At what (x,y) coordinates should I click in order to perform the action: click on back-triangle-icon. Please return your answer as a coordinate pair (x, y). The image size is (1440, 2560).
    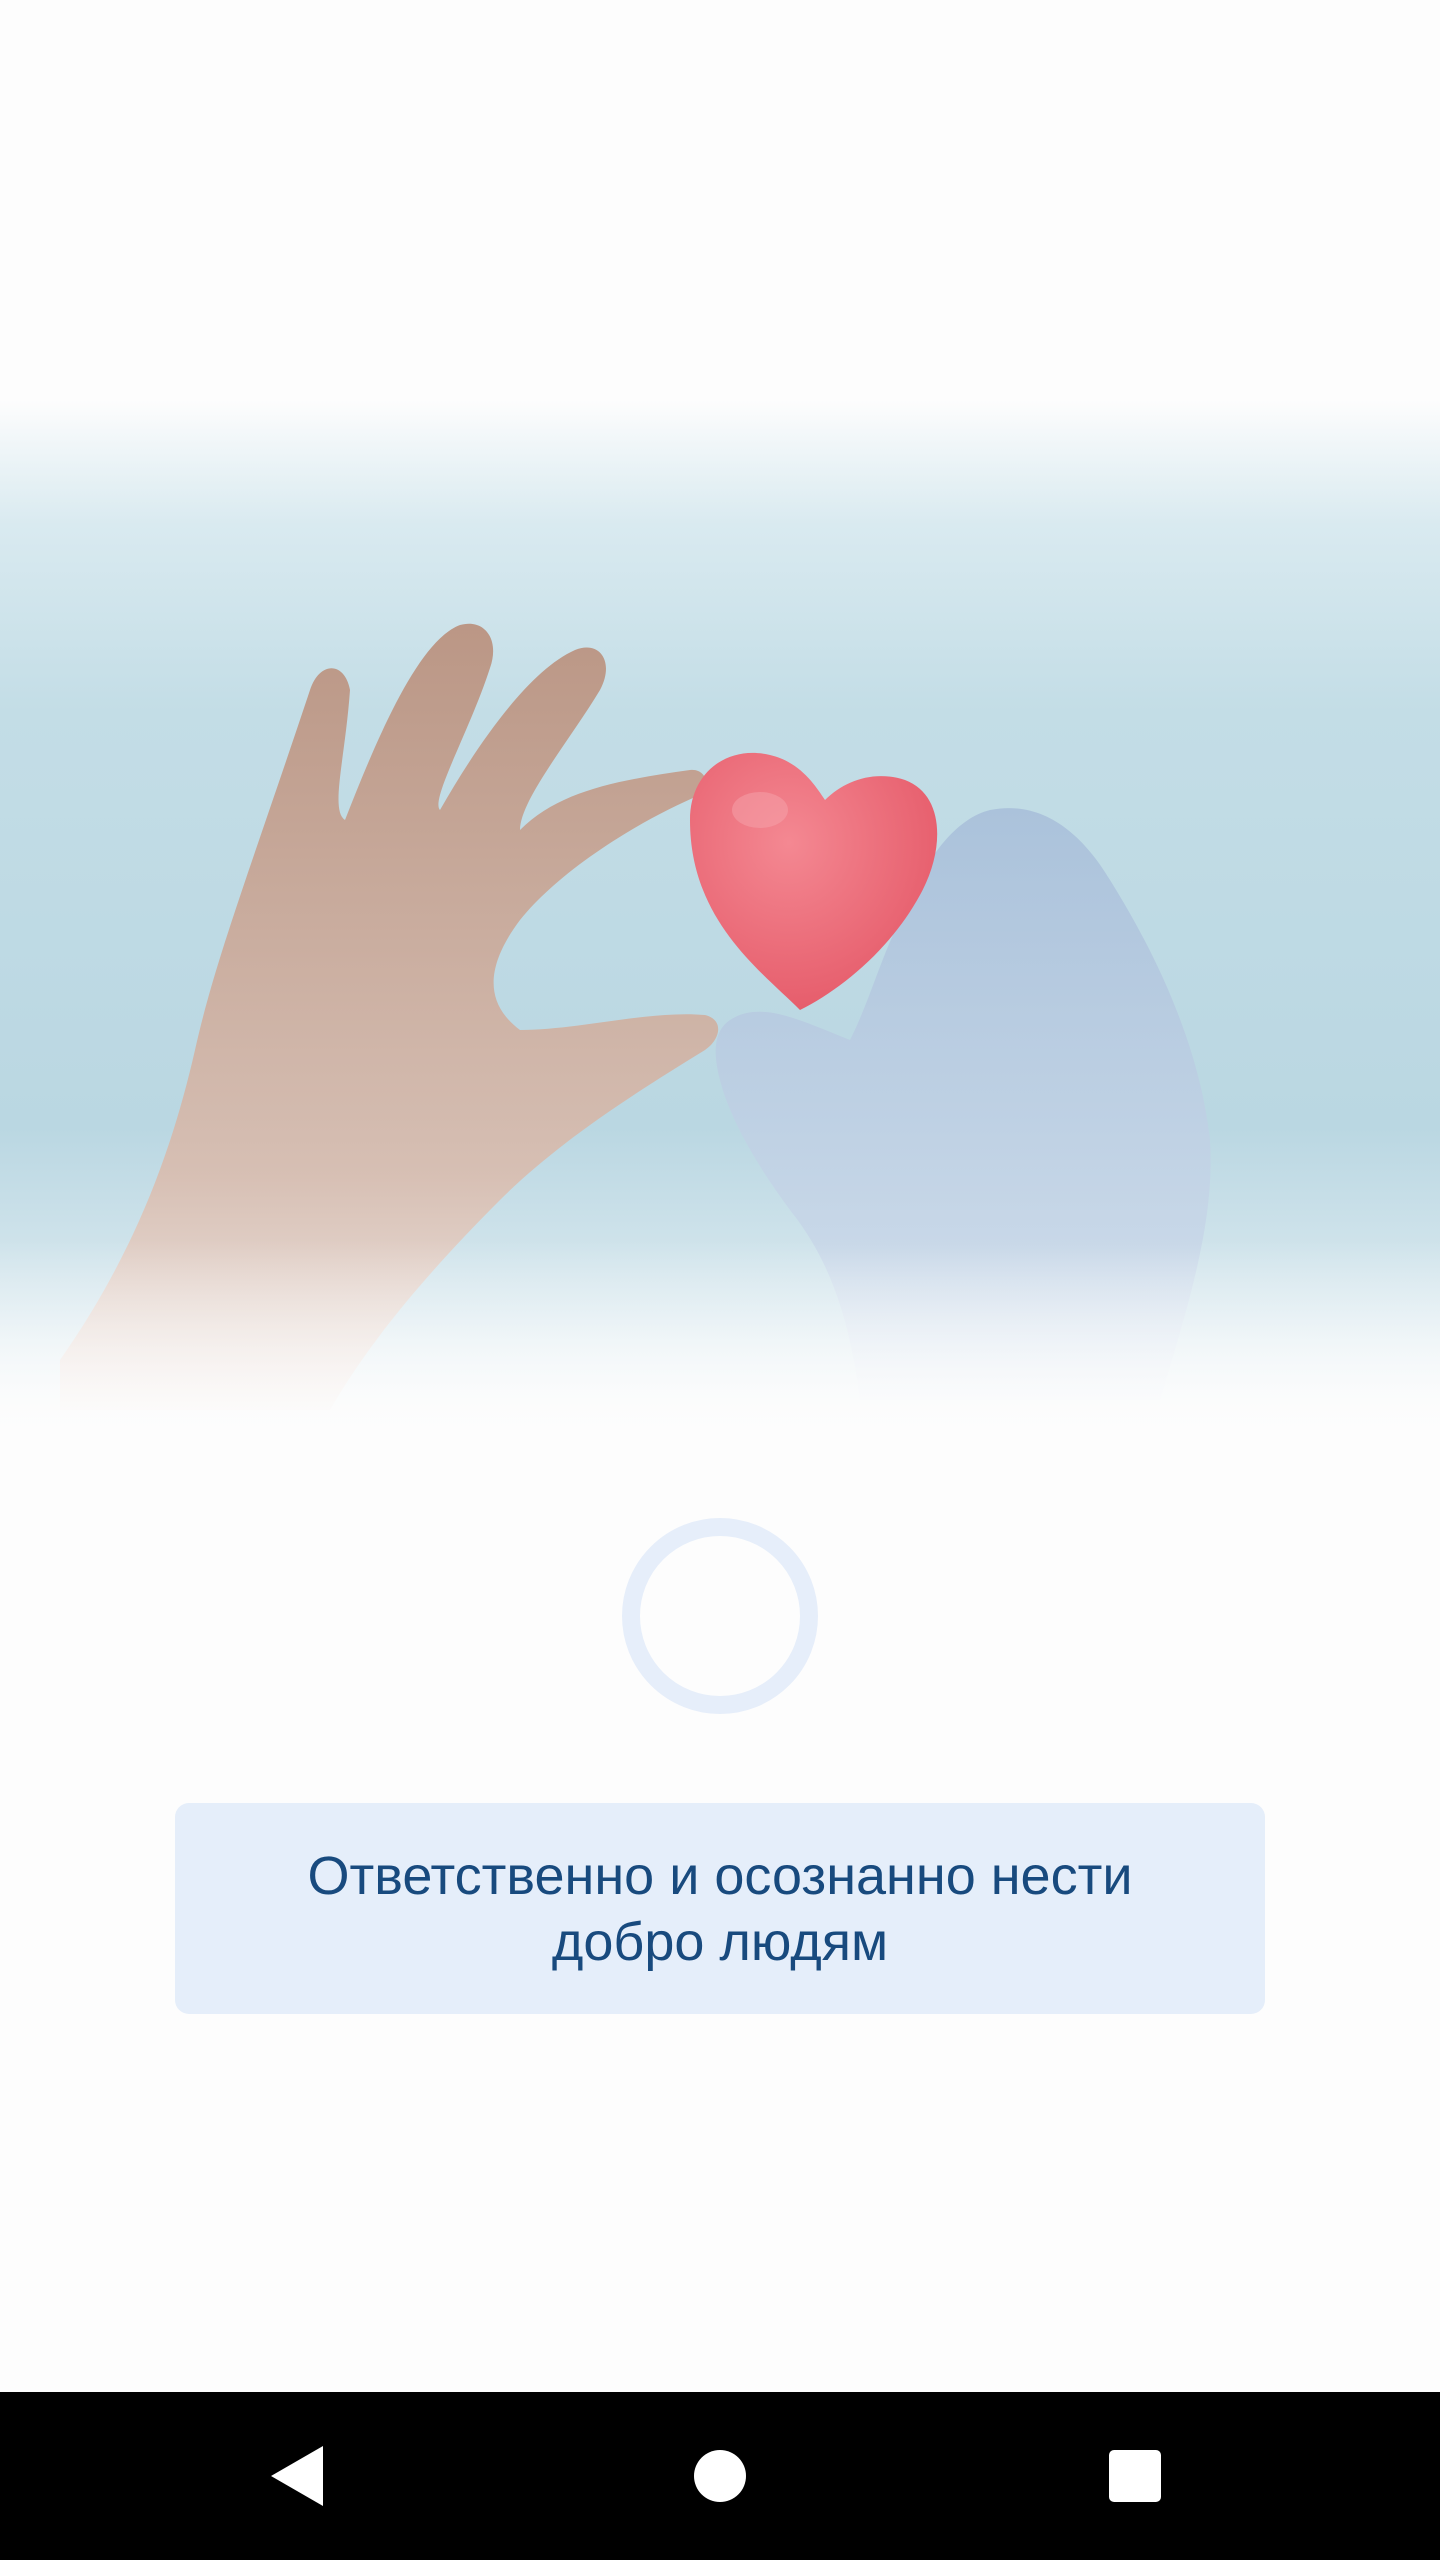
    Looking at the image, I should click on (297, 2476).